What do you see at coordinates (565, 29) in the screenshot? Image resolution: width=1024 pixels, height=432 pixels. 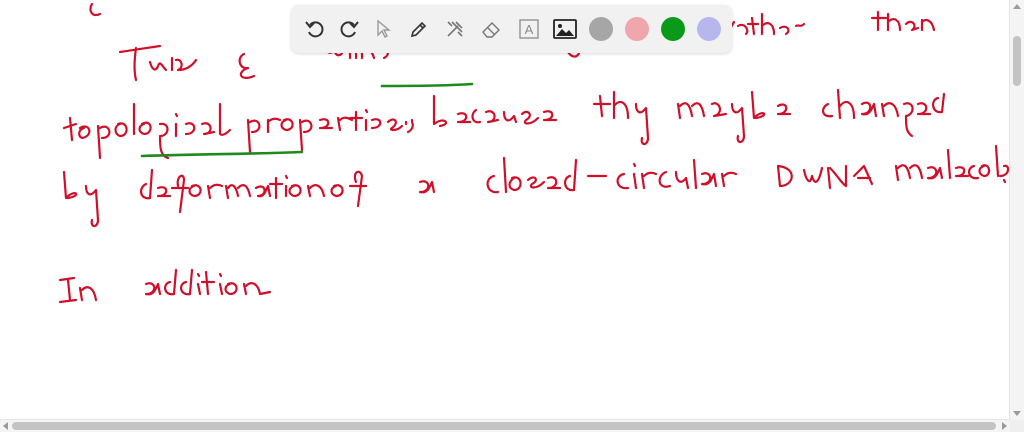 I see `image-icon` at bounding box center [565, 29].